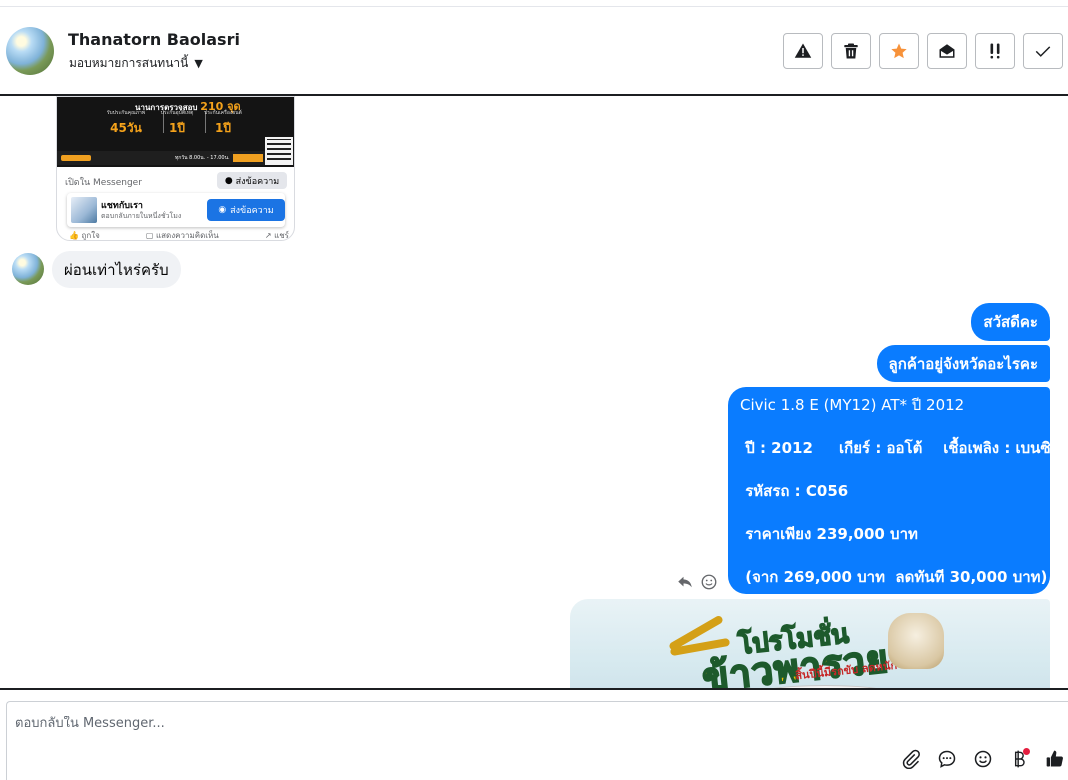 This screenshot has width=1068, height=780. I want to click on like-send-button, so click(1055, 759).